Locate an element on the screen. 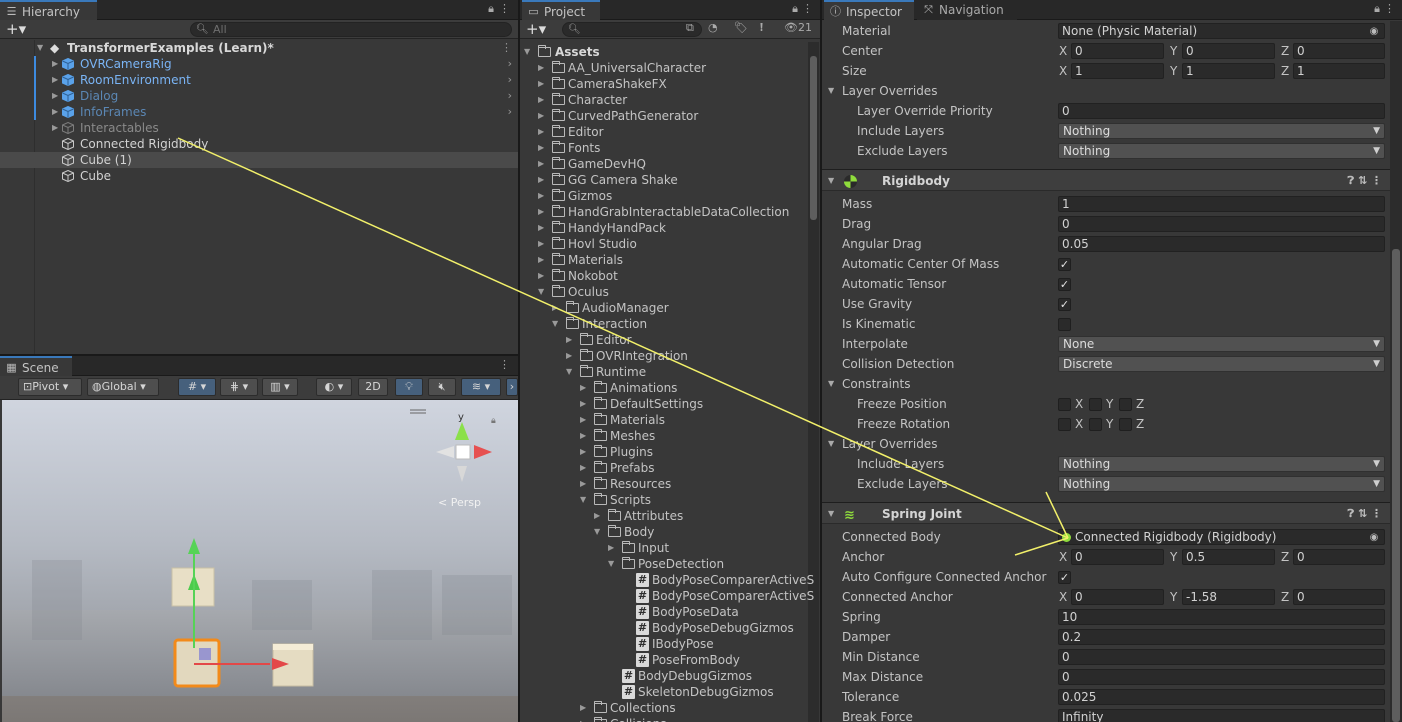 This screenshot has height=722, width=1402. connected-body-field: Connected Rigidbody (Rigidbody) ◉ is located at coordinates (1221, 537).